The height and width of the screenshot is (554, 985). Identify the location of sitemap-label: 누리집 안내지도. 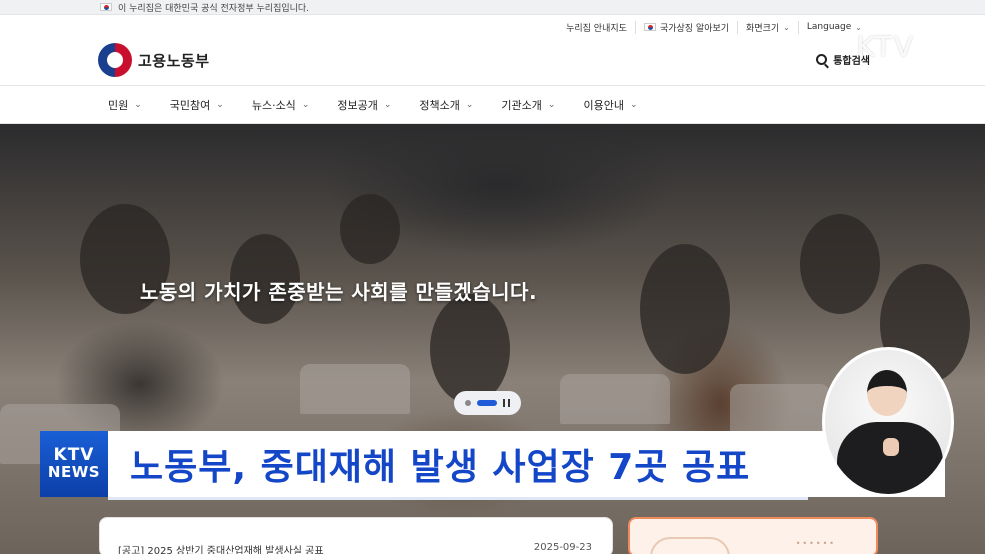
(596, 28).